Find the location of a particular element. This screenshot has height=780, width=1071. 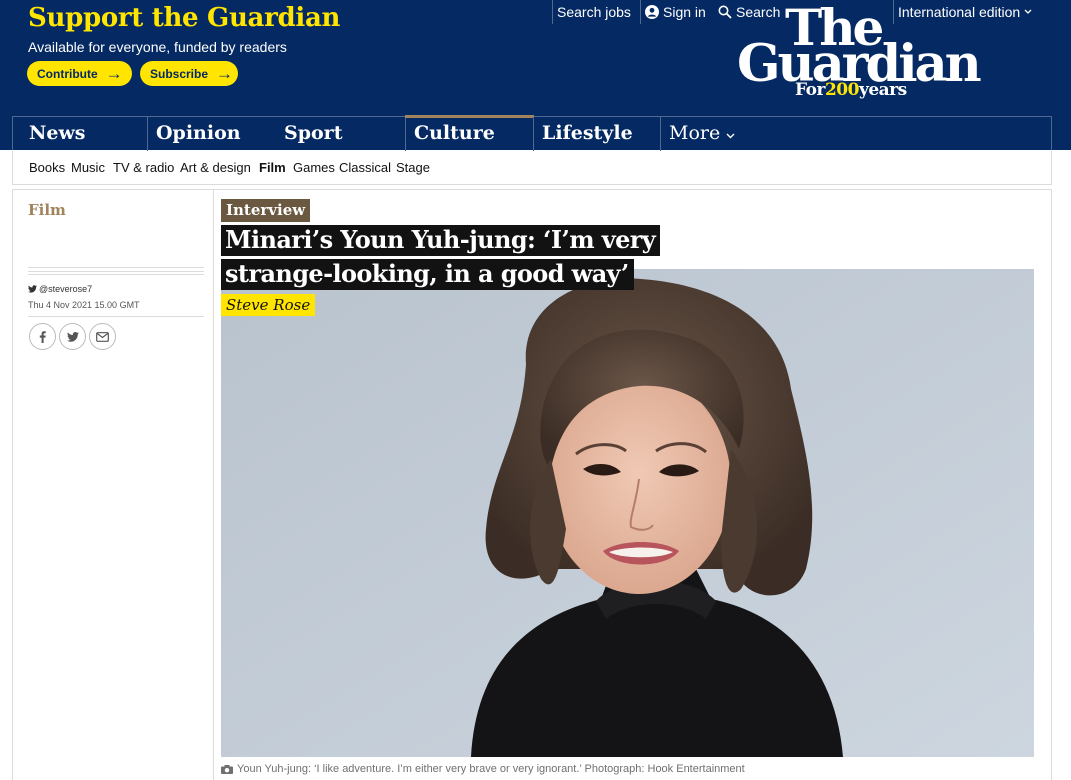

meta-rule is located at coordinates (116, 271).